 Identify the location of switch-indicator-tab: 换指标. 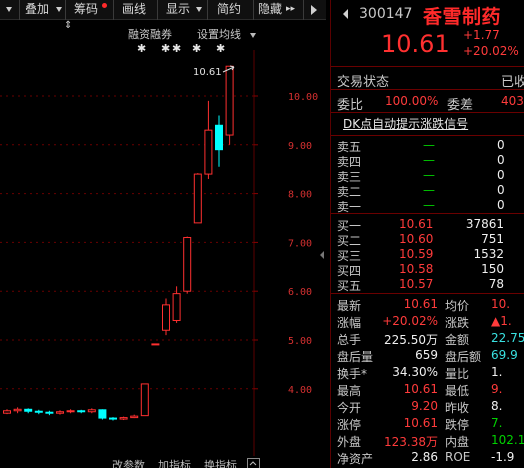
(220, 462).